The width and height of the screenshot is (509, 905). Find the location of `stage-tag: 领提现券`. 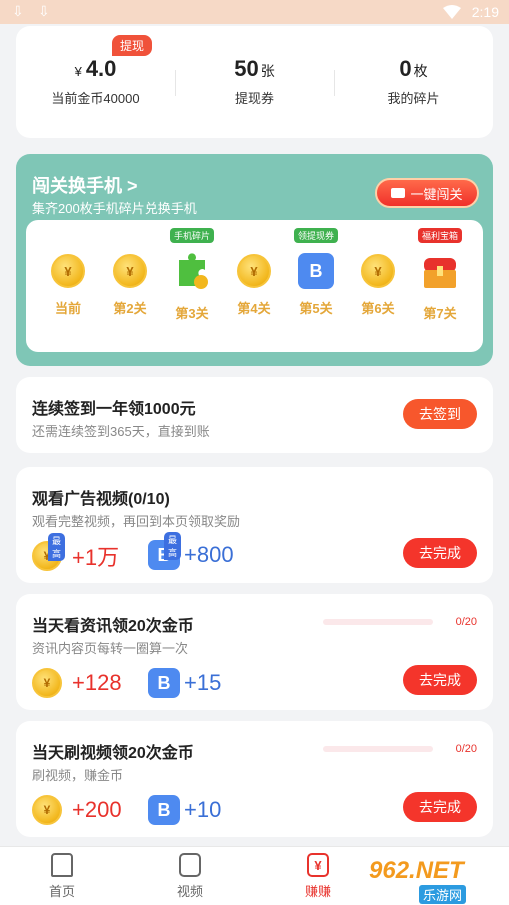

stage-tag: 领提现券 is located at coordinates (316, 235).